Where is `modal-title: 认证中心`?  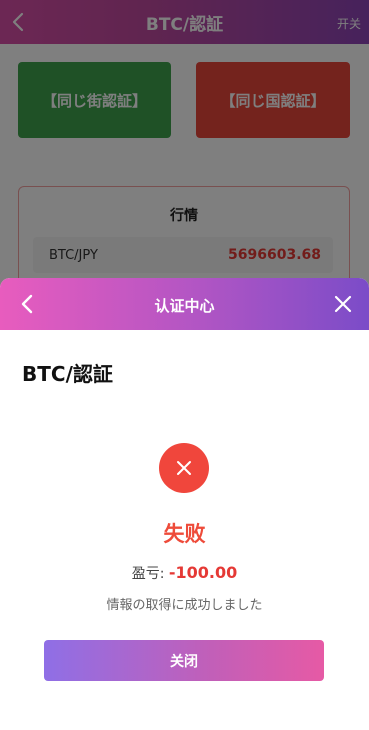
modal-title: 认证中心 is located at coordinates (184, 306).